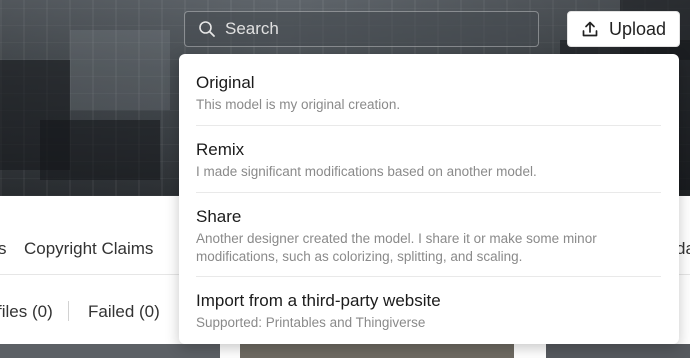  What do you see at coordinates (88, 249) in the screenshot?
I see `tab-copyright-claims: Copyright Claims` at bounding box center [88, 249].